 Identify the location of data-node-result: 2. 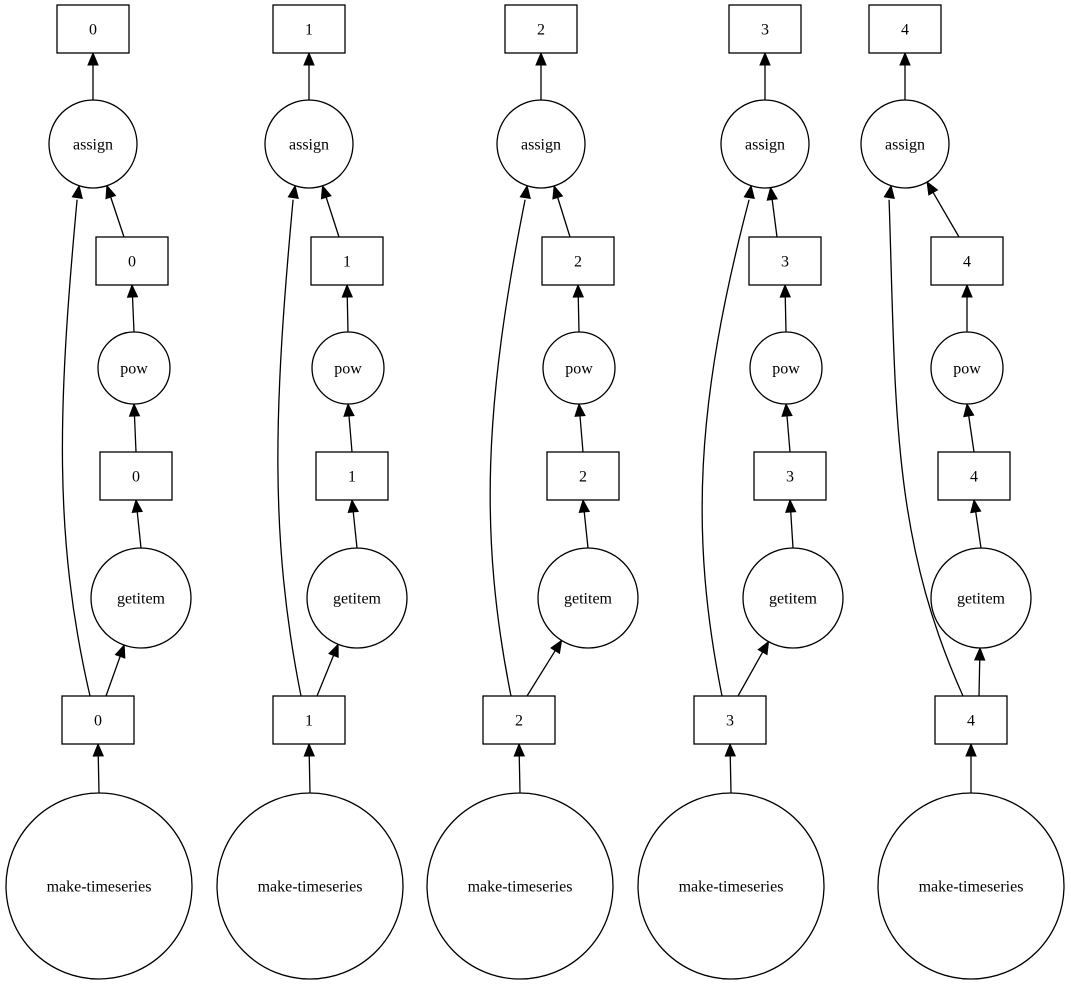
(541, 29).